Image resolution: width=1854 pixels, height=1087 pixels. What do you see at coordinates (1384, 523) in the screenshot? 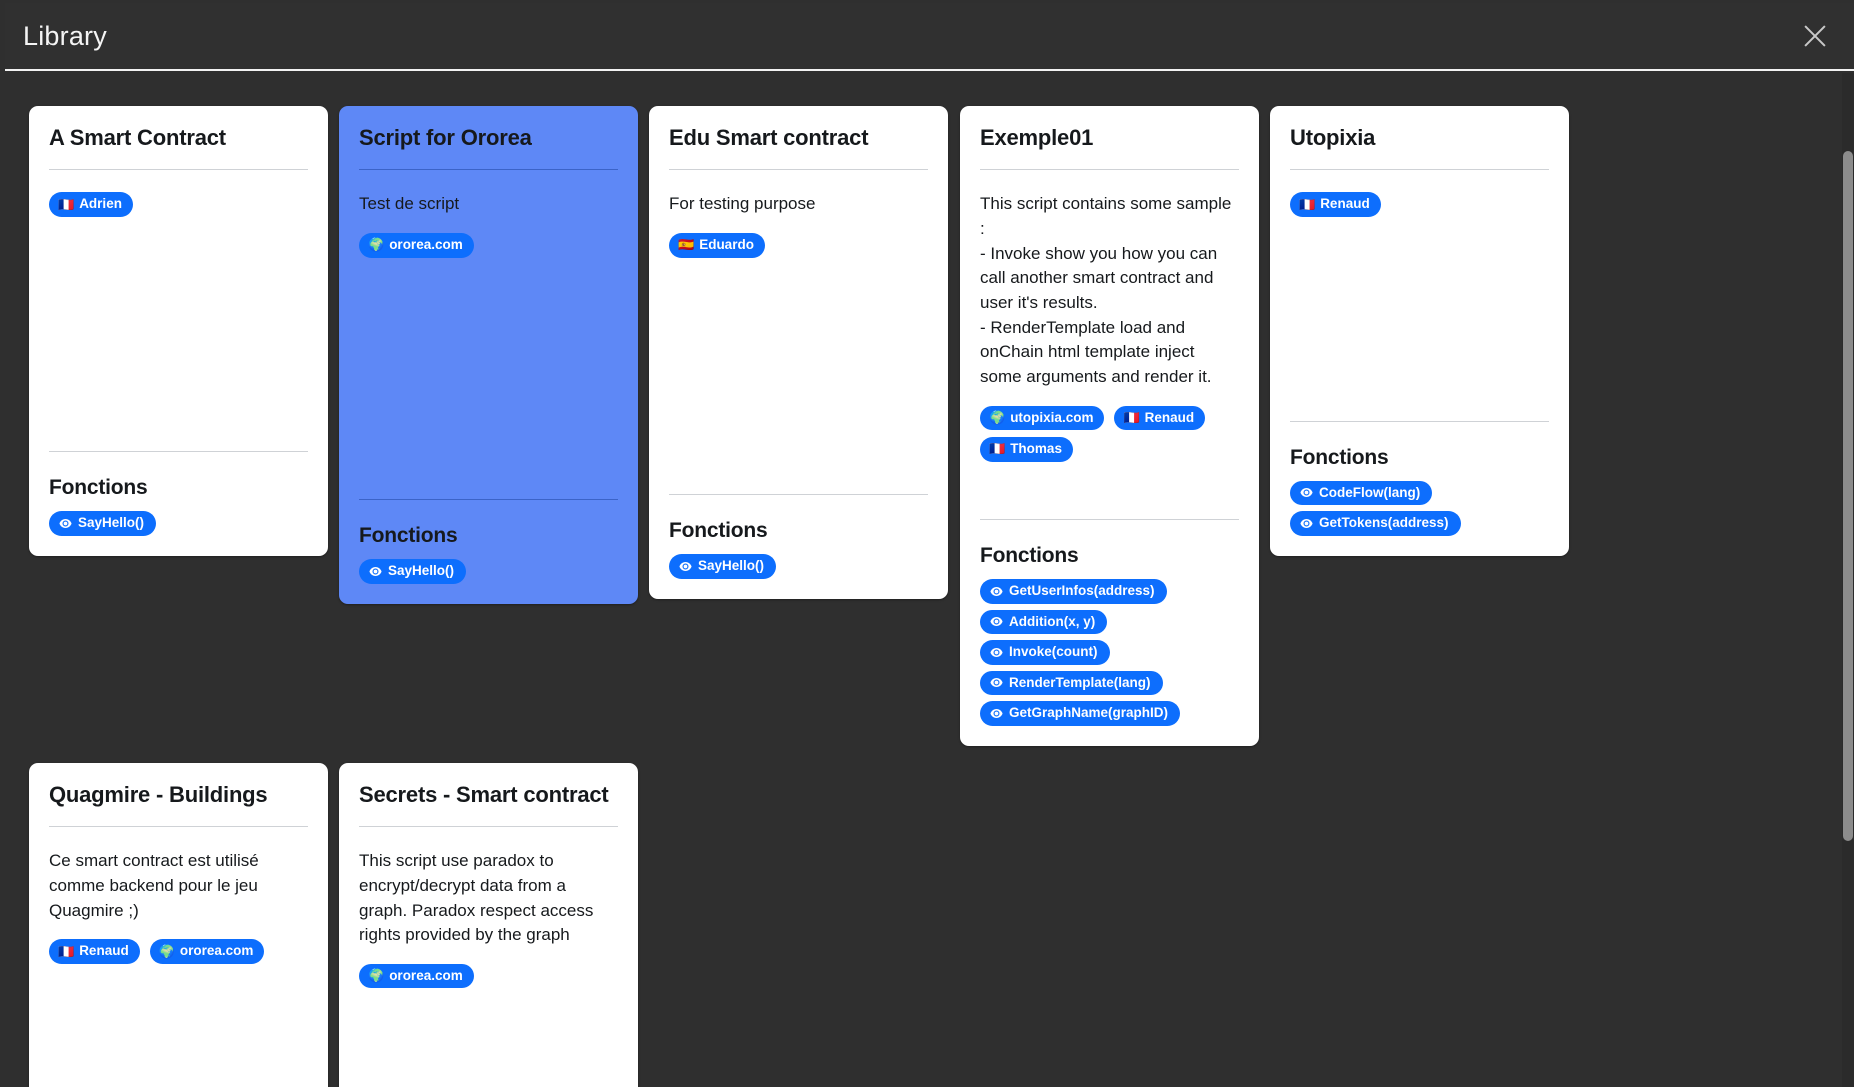
I see `function-label: GetTokens(address)` at bounding box center [1384, 523].